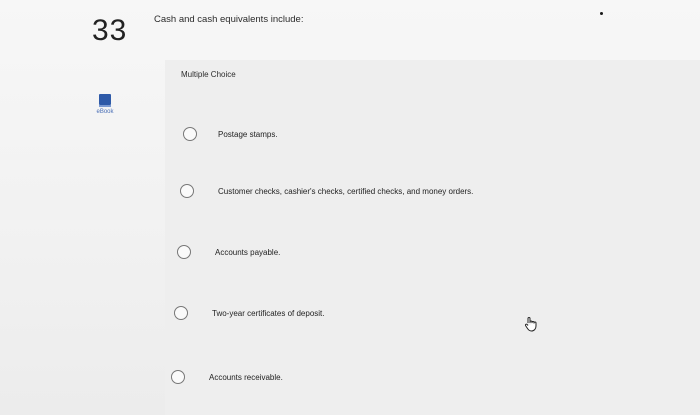 This screenshot has height=415, width=700. What do you see at coordinates (246, 377) in the screenshot?
I see `choice-text: Accounts receivable.` at bounding box center [246, 377].